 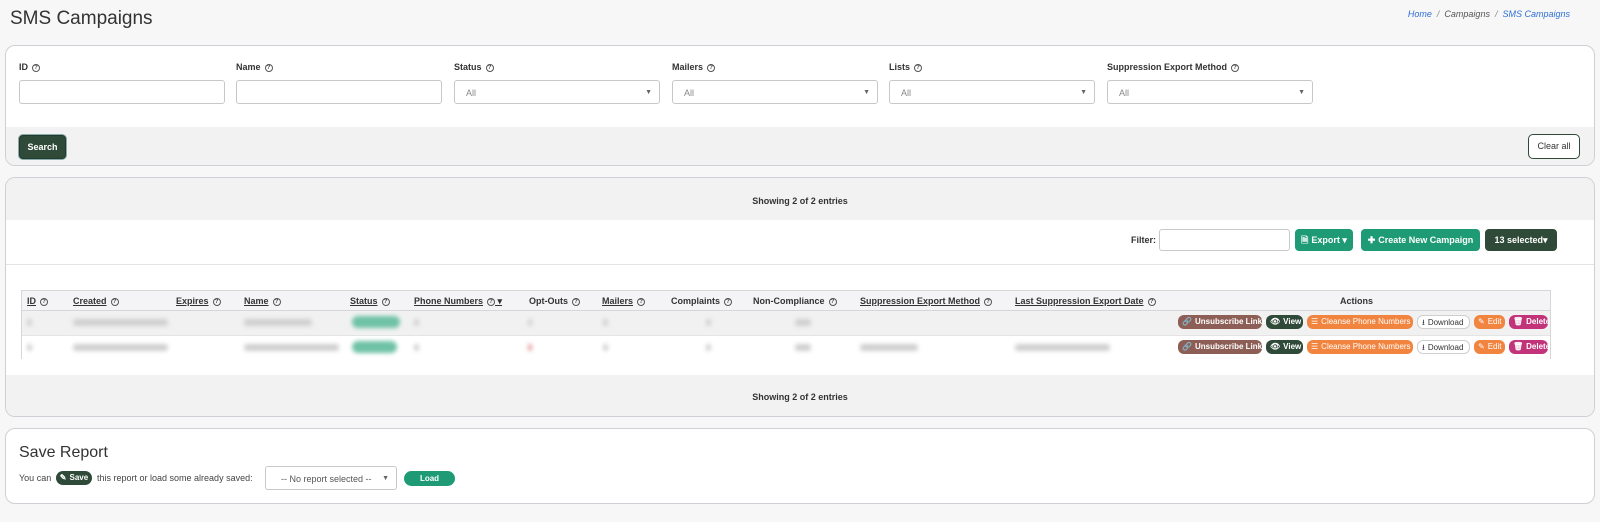 What do you see at coordinates (96, 301) in the screenshot?
I see `col-created: Created?` at bounding box center [96, 301].